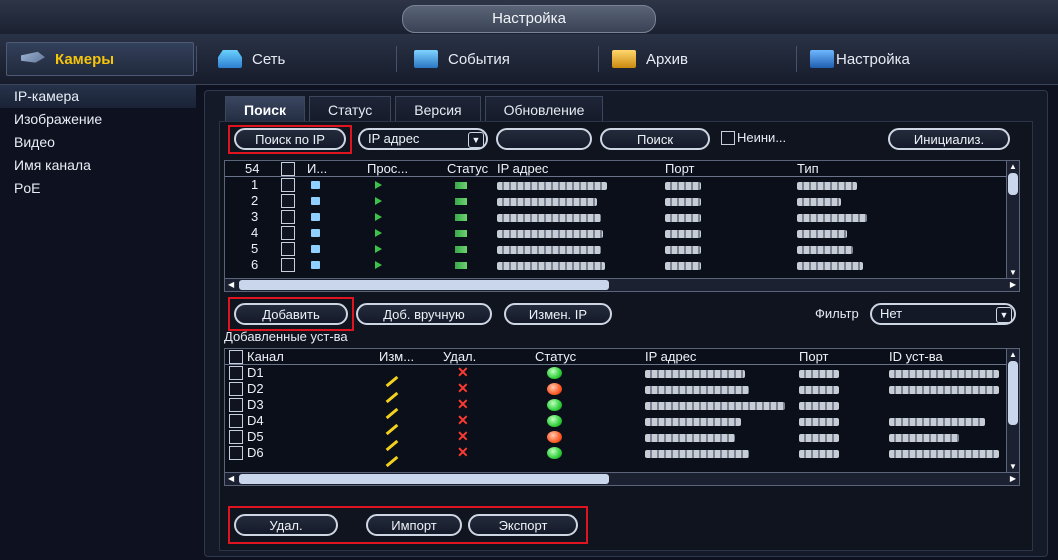 This screenshot has width=1058, height=560. Describe the element at coordinates (616, 232) in the screenshot. I see `table-row: 4` at that location.